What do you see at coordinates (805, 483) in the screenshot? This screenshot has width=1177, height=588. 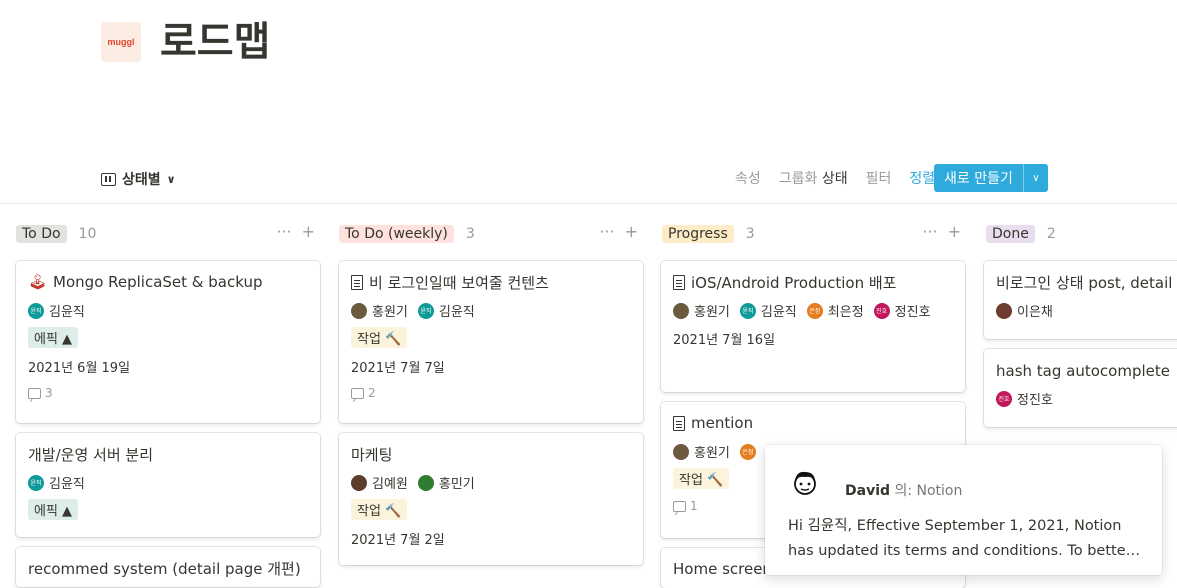 I see `notion-avatar-icon` at bounding box center [805, 483].